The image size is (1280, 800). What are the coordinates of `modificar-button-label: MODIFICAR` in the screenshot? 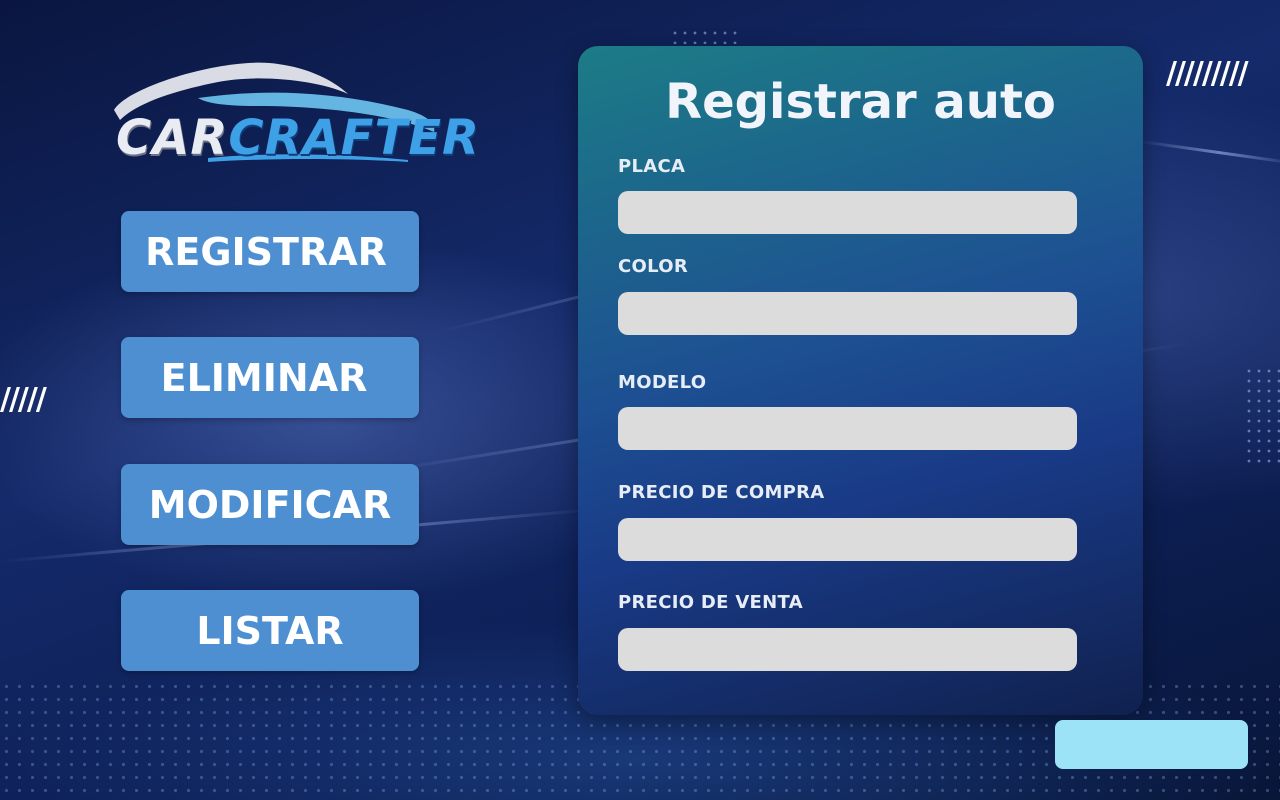 It's located at (270, 504).